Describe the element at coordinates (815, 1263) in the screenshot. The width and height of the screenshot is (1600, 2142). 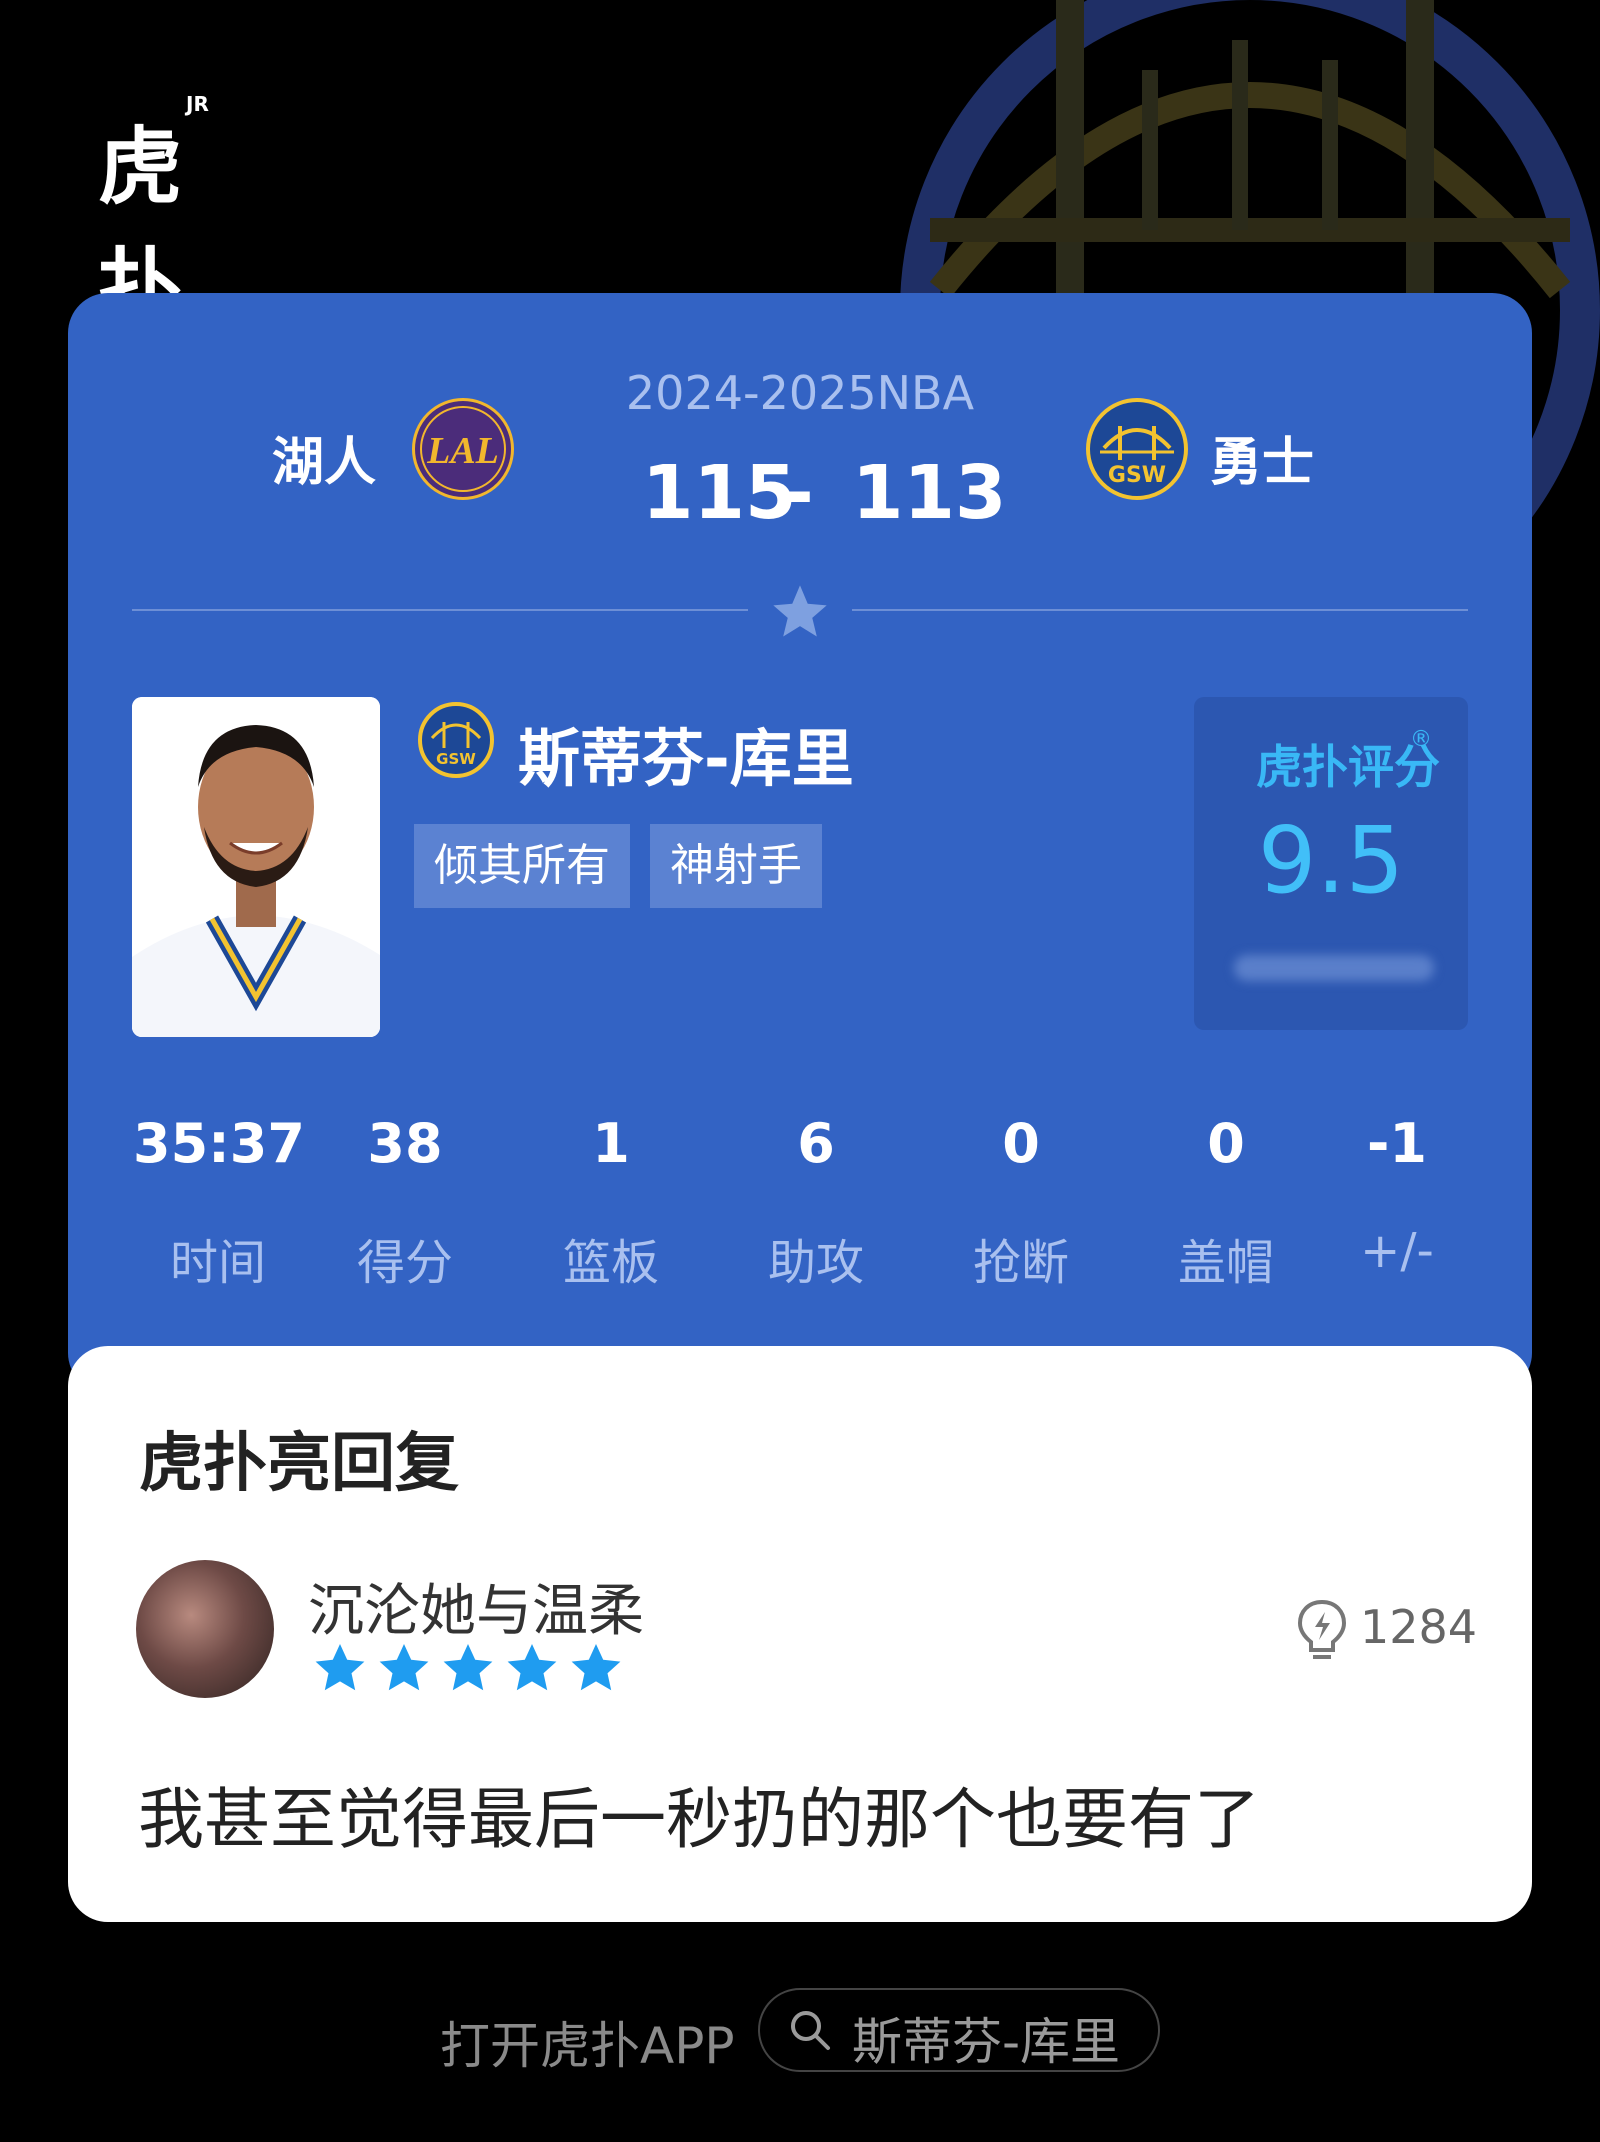
I see `stat-label-assists: 助攻` at that location.